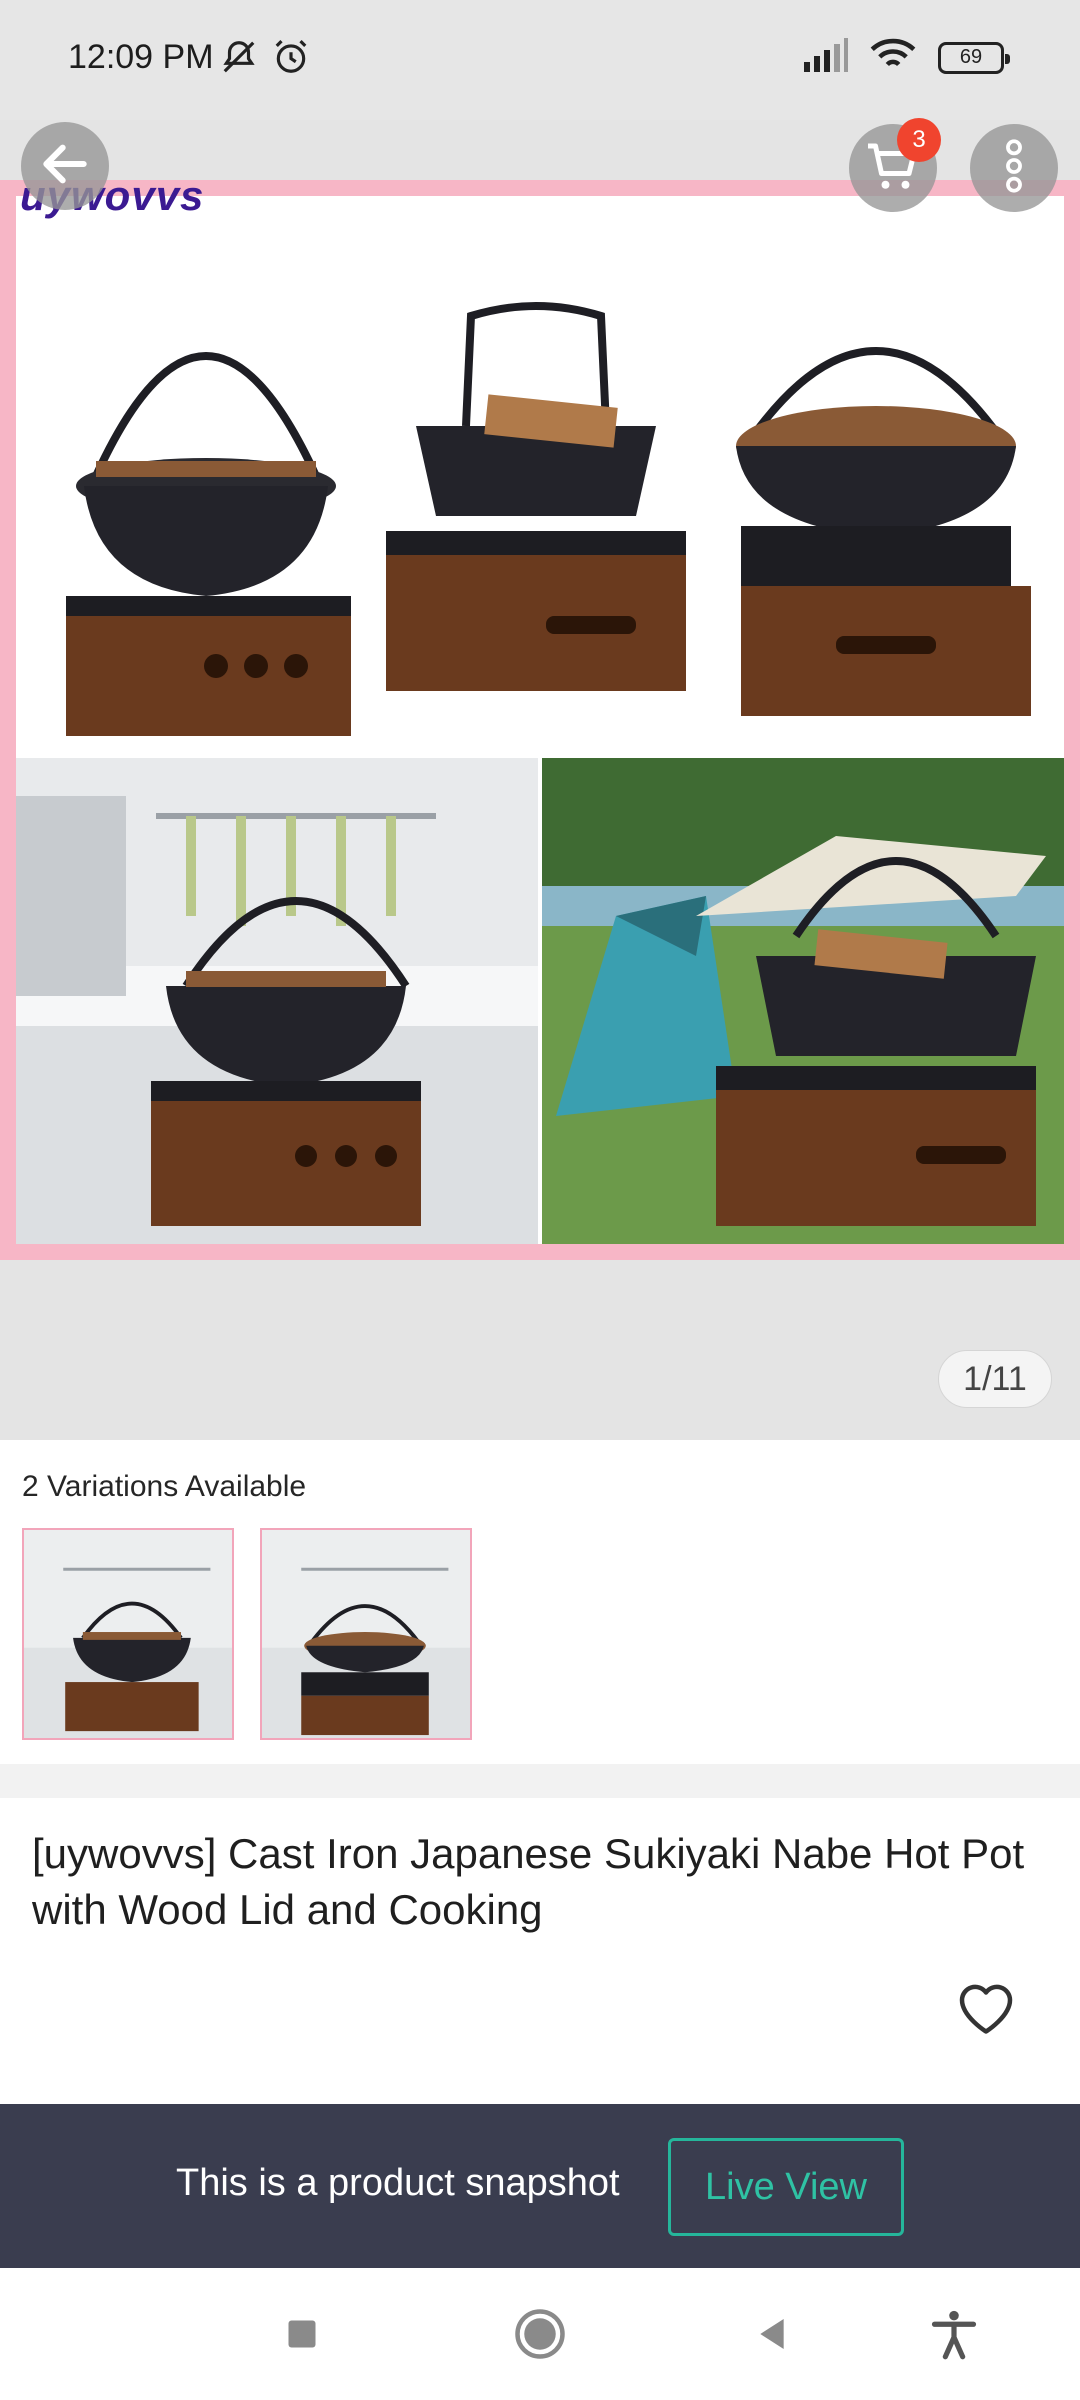  I want to click on variations-section: 2 Variations Available, so click(540, 1602).